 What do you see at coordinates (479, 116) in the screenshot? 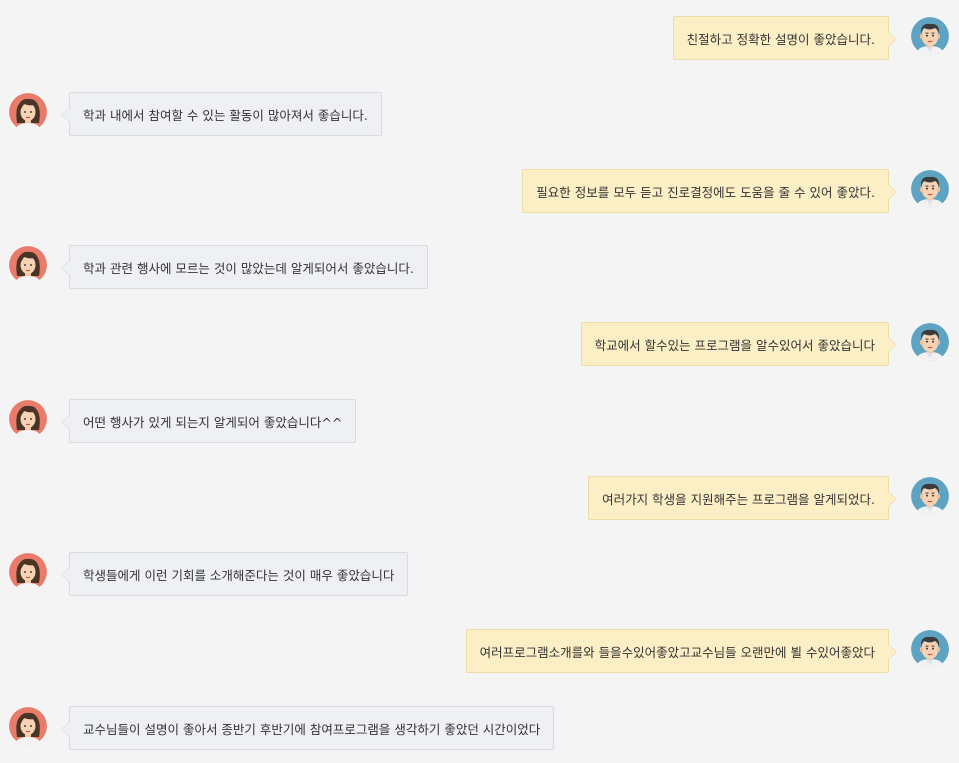
I see `message-row: 학과 내에서 참여할 수 있는 활동이 많아져서 좋습니다.` at bounding box center [479, 116].